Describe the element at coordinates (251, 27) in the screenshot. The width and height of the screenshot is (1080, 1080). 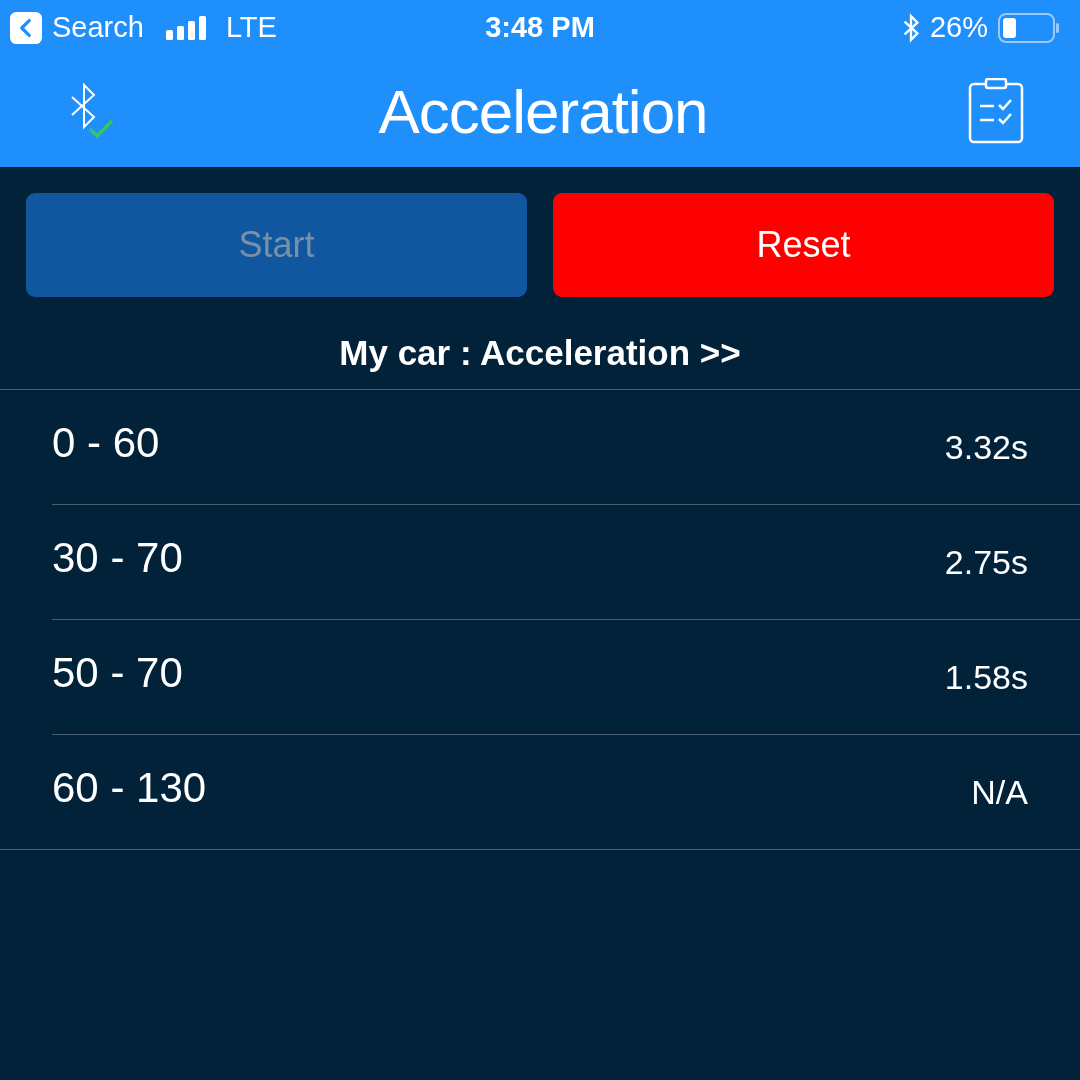
I see `network-label: LTE` at that location.